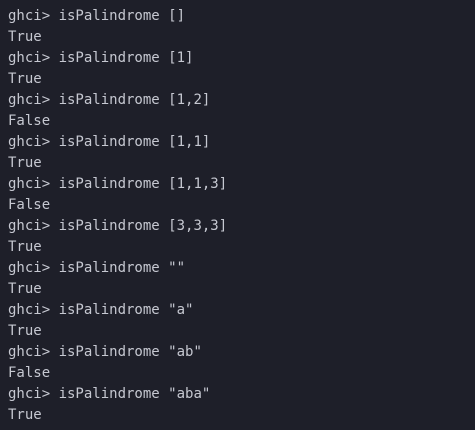 The image size is (475, 430). I want to click on session-entry: ghci> isPalindrome "aba" True, so click(241, 405).